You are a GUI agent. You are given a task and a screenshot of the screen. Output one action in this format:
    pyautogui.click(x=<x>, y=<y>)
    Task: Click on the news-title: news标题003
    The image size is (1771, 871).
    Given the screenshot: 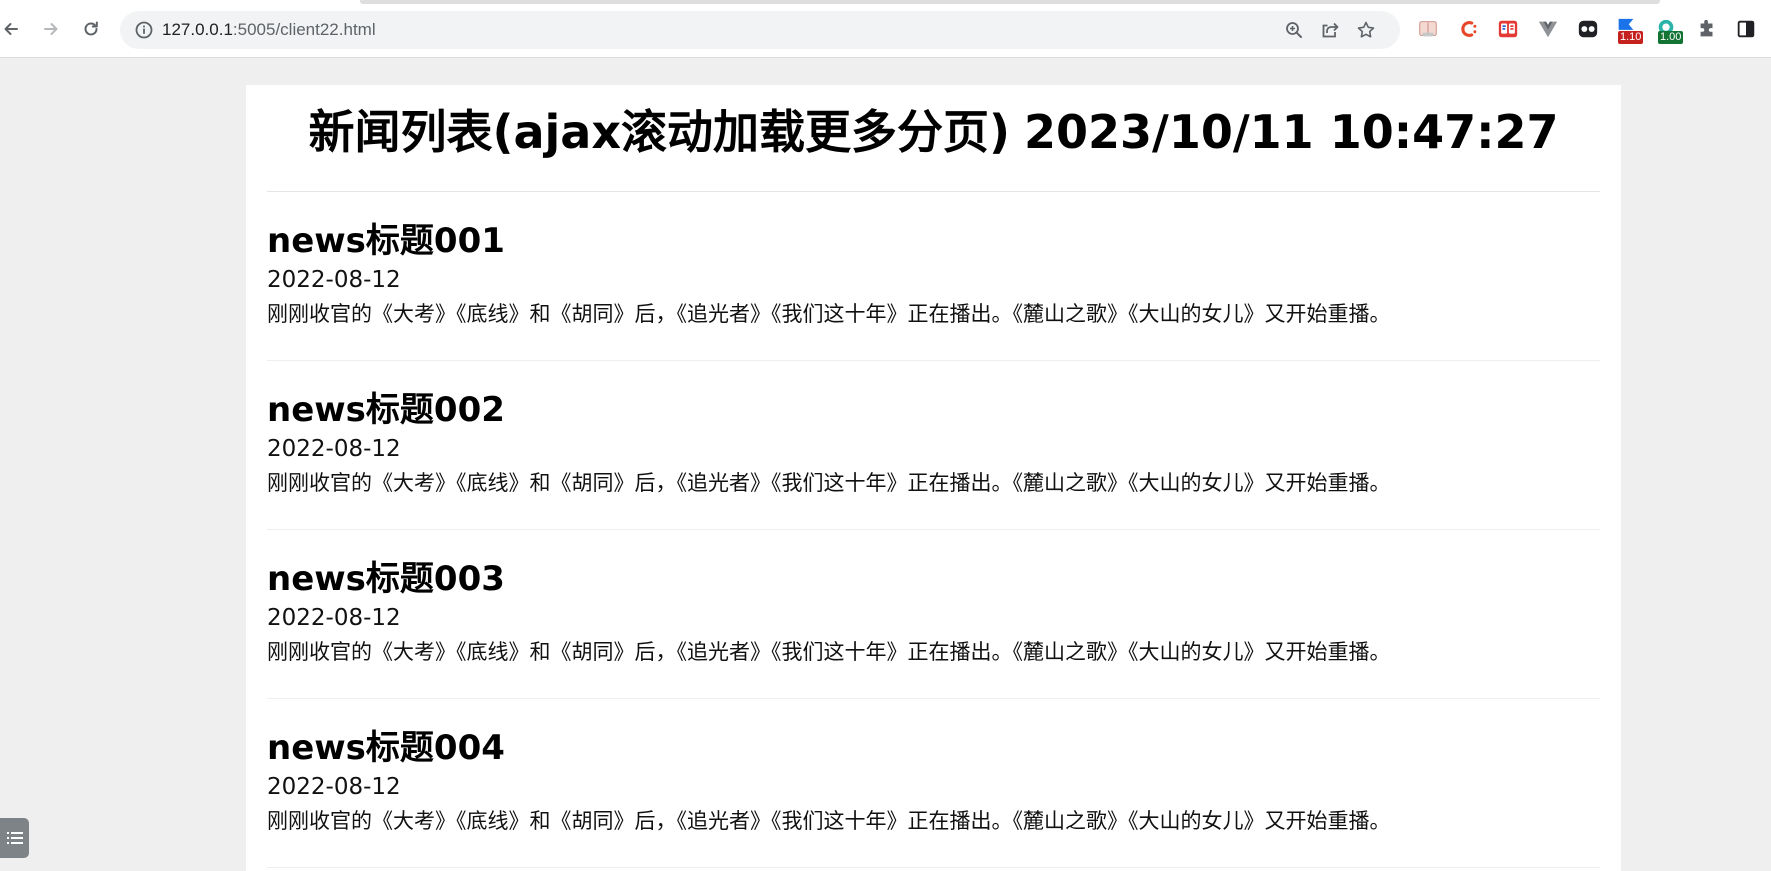 What is the action you would take?
    pyautogui.click(x=933, y=579)
    